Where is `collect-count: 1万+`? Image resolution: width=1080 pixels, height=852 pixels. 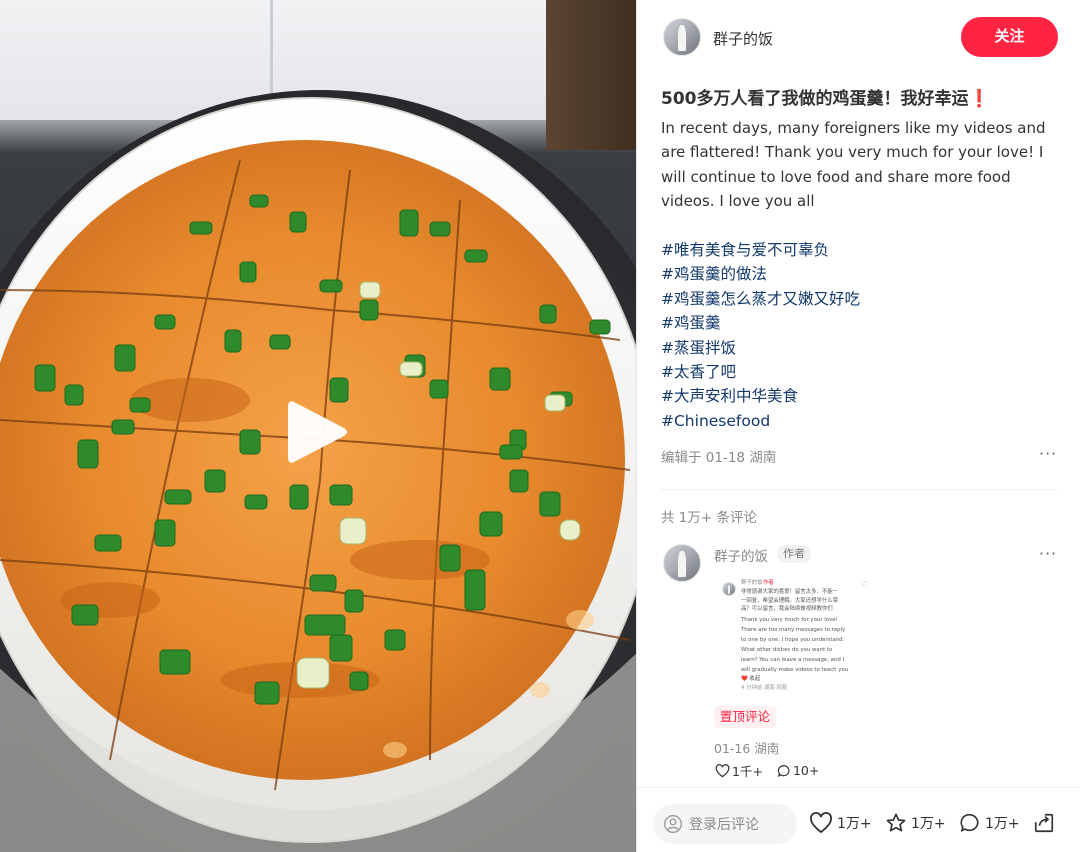
collect-count: 1万+ is located at coordinates (928, 824).